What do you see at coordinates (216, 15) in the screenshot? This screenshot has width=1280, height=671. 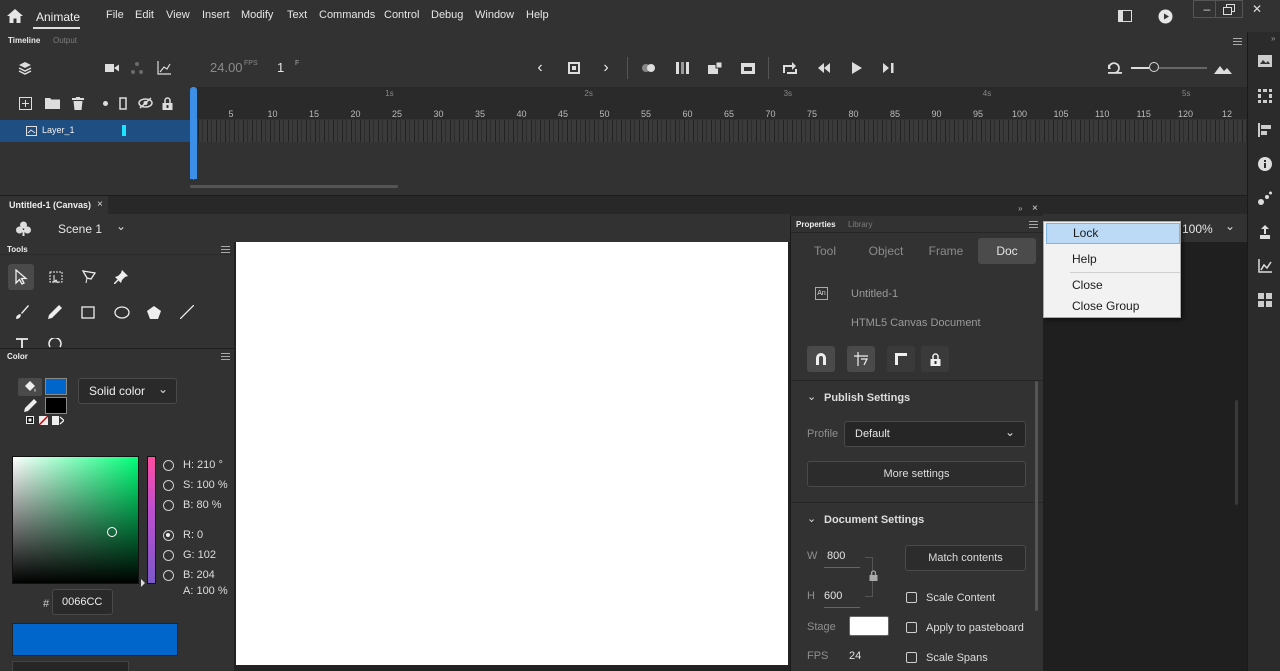 I see `menu-insert: Insert` at bounding box center [216, 15].